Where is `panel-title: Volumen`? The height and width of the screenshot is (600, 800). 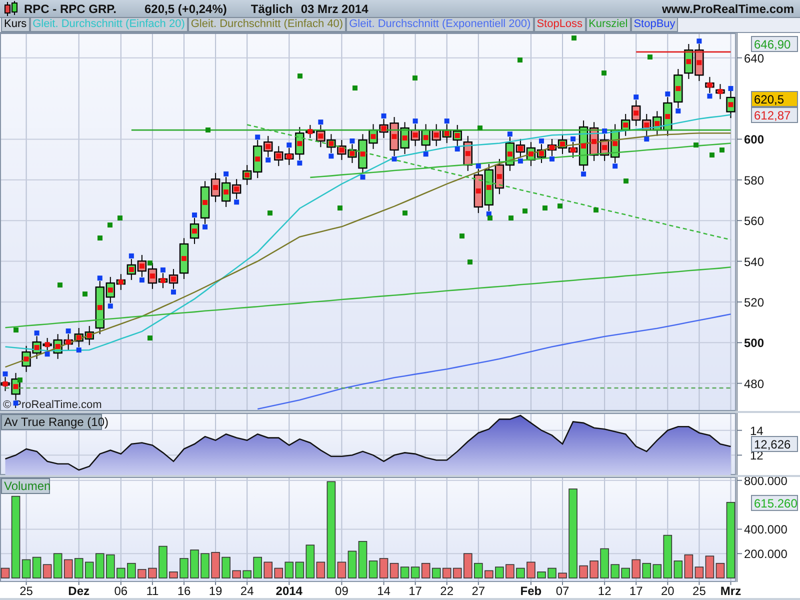 panel-title: Volumen is located at coordinates (26, 486).